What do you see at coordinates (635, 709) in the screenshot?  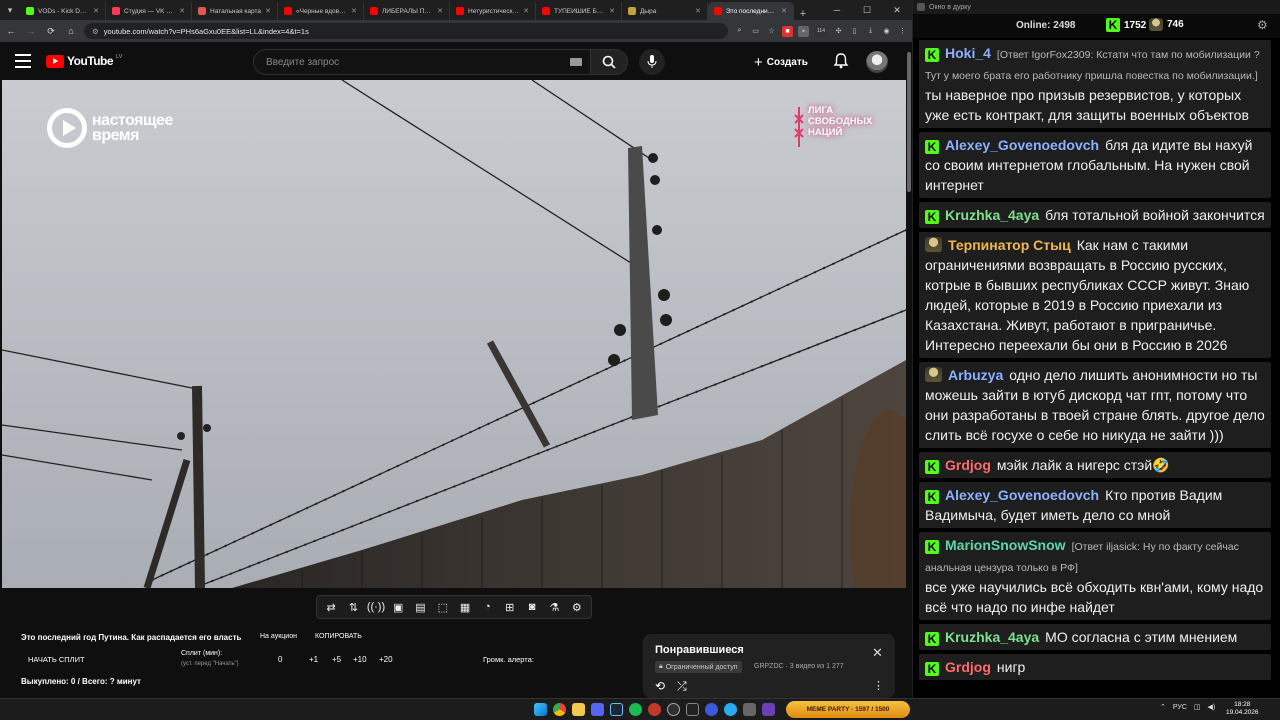 I see `spotify-icon` at bounding box center [635, 709].